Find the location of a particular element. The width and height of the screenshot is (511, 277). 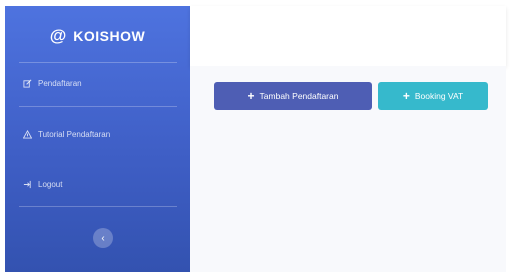

sidebar-item-logout: Logout is located at coordinates (100, 184).